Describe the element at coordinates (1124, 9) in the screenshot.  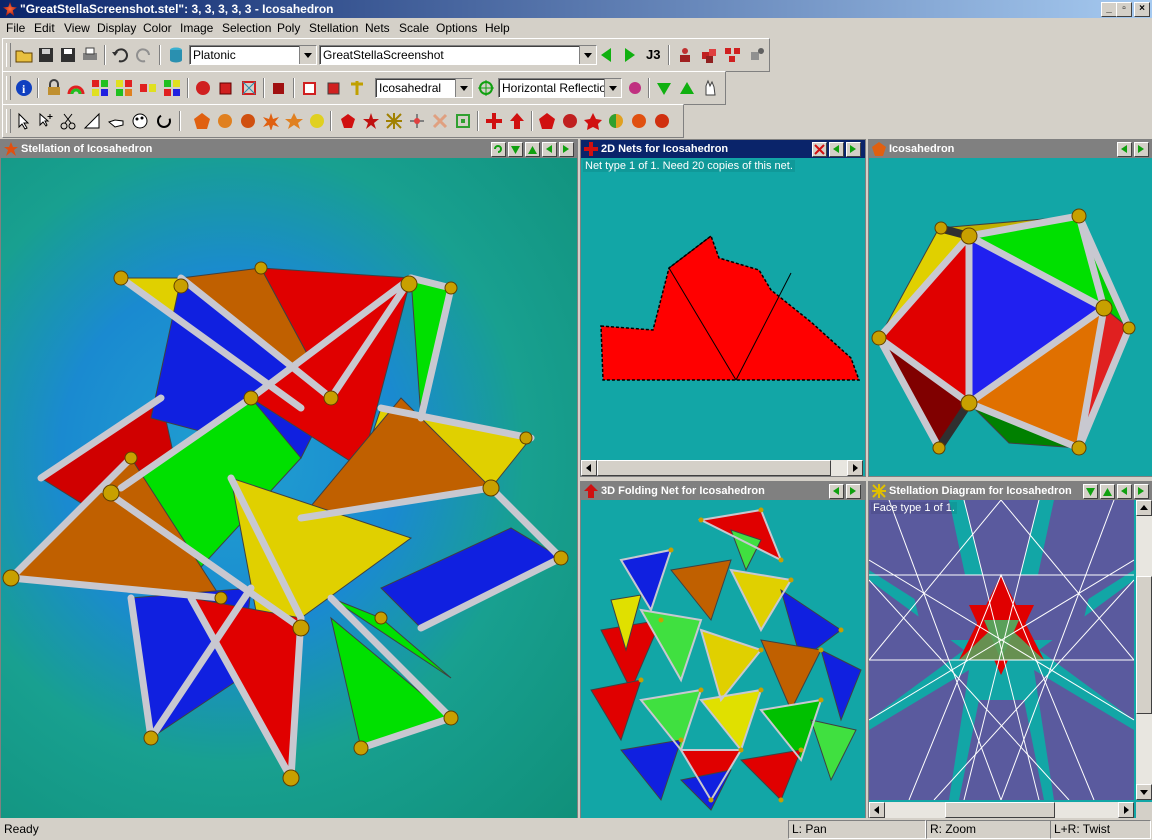
I see `maximize-button: ▫` at that location.